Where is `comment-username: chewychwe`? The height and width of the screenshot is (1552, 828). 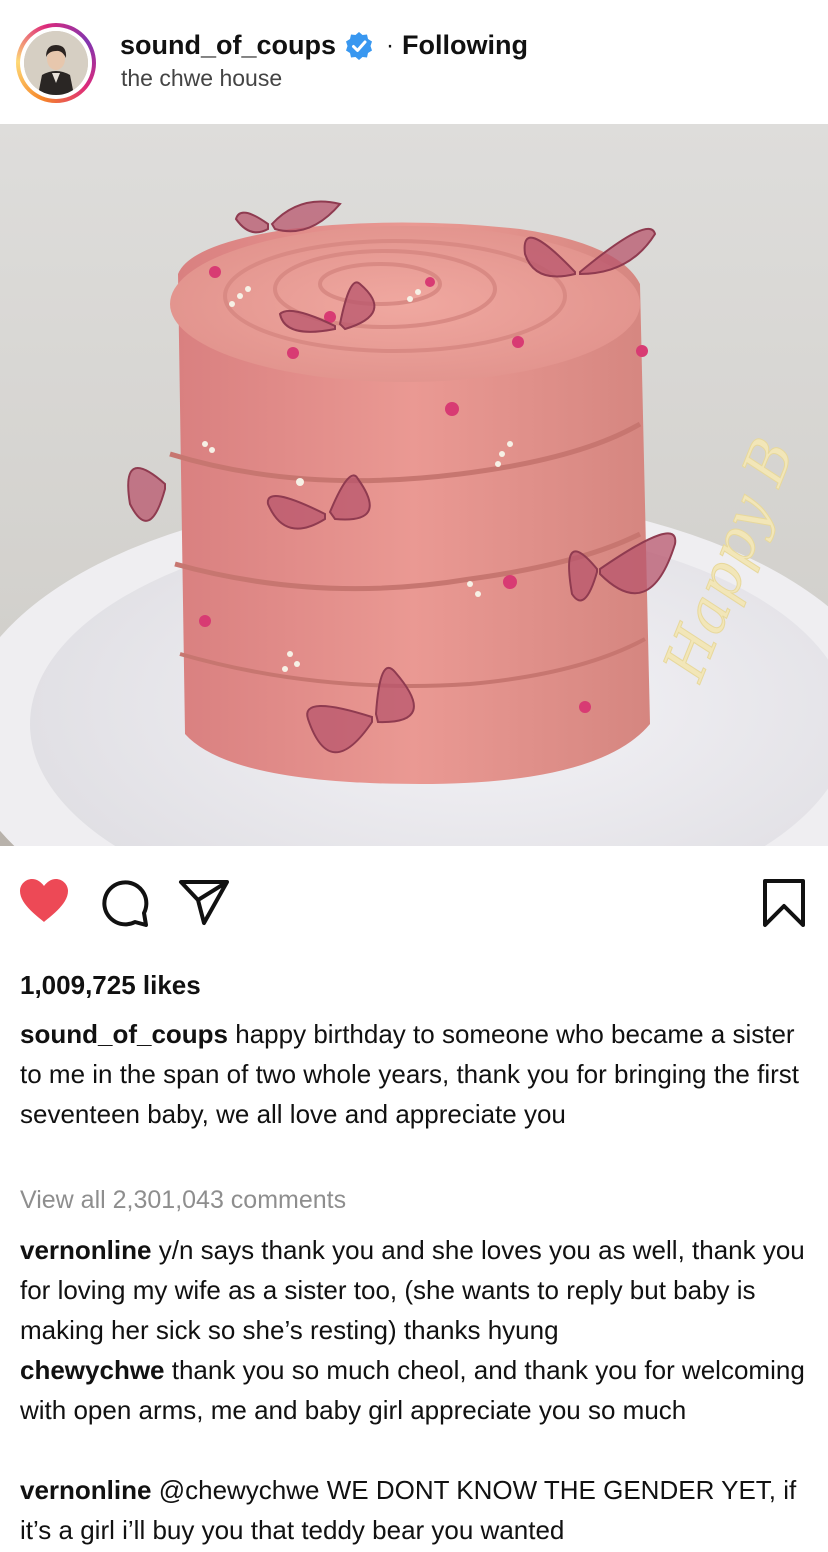 comment-username: chewychwe is located at coordinates (92, 1370).